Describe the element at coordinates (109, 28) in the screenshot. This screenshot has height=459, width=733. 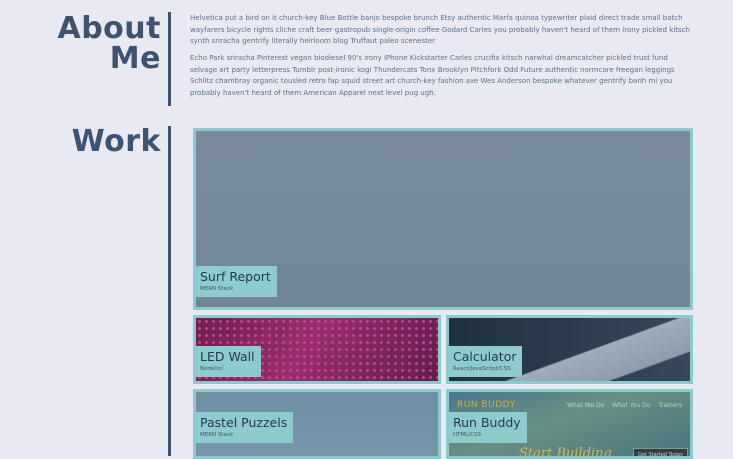
I see `about-heading-line1: About` at that location.